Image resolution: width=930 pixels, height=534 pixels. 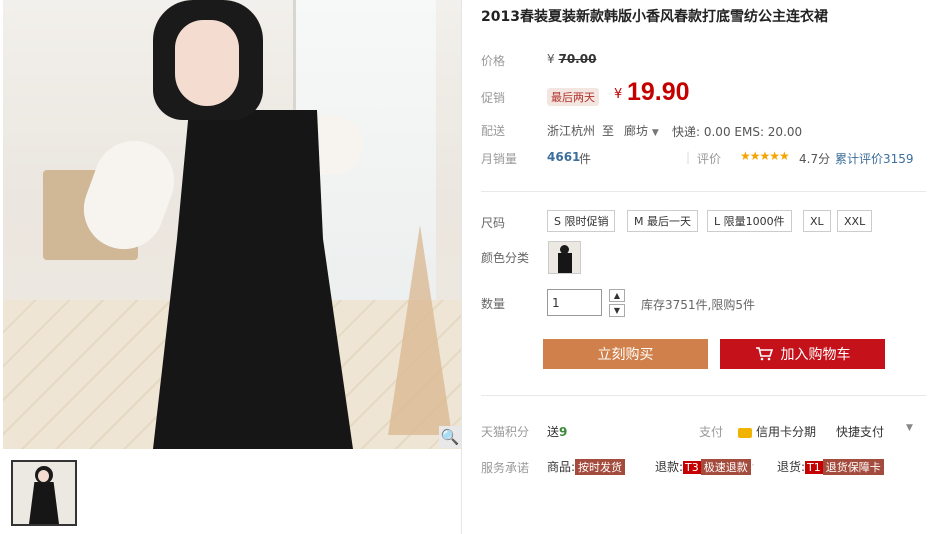 I want to click on swatch-dress, so click(x=565, y=263).